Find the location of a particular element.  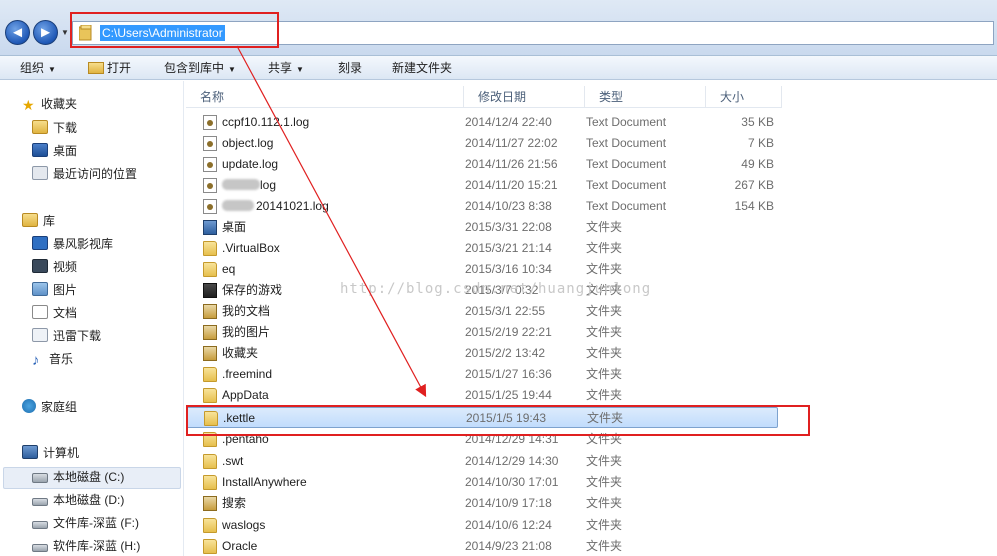

documents-folder-icon is located at coordinates (210, 311).